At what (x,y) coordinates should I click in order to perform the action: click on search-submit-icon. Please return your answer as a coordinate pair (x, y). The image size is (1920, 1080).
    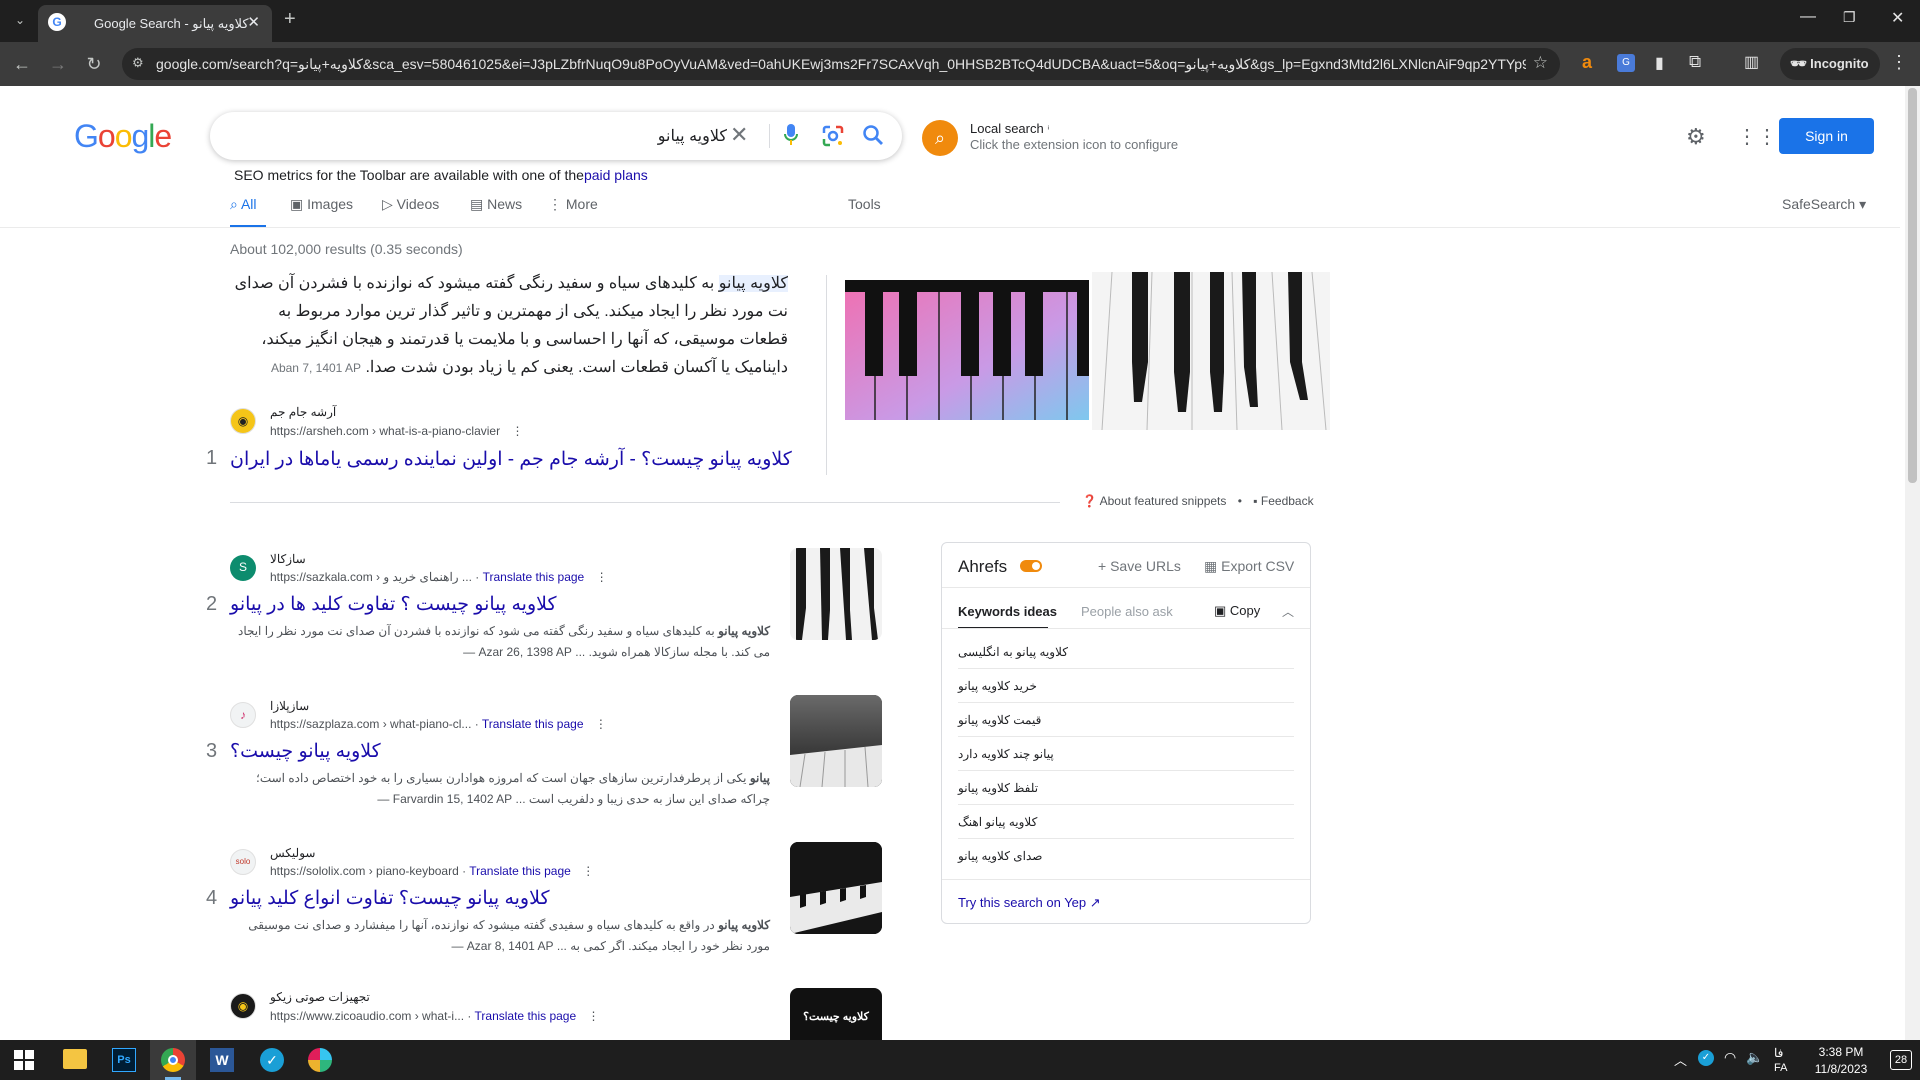
    Looking at the image, I should click on (873, 135).